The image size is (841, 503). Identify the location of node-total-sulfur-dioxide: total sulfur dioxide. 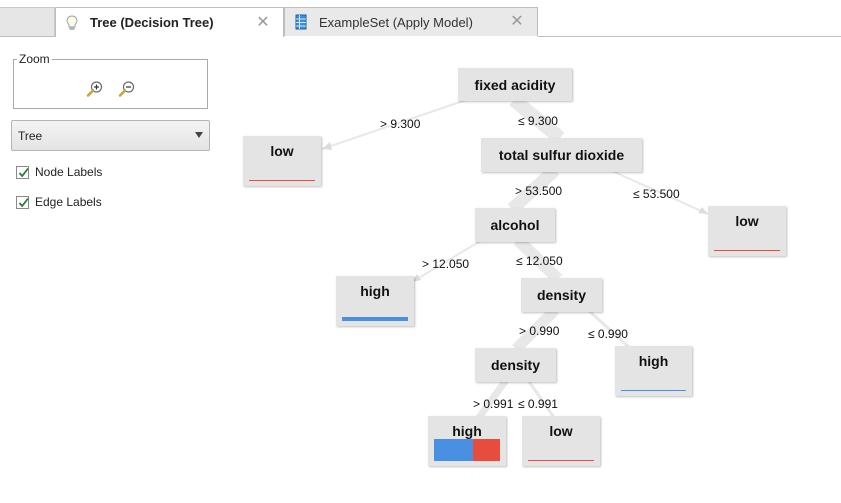
(561, 155).